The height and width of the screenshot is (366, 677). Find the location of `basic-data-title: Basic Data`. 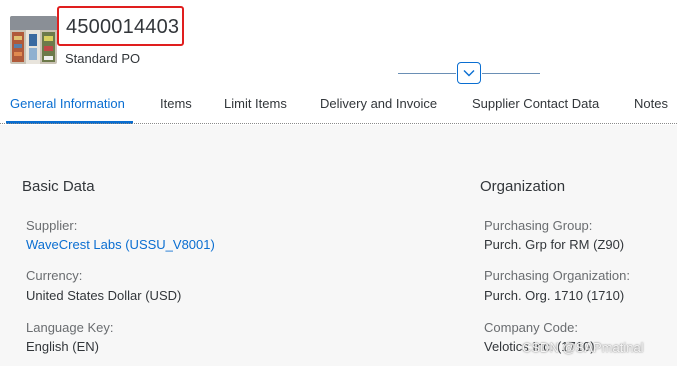

basic-data-title: Basic Data is located at coordinates (58, 186).